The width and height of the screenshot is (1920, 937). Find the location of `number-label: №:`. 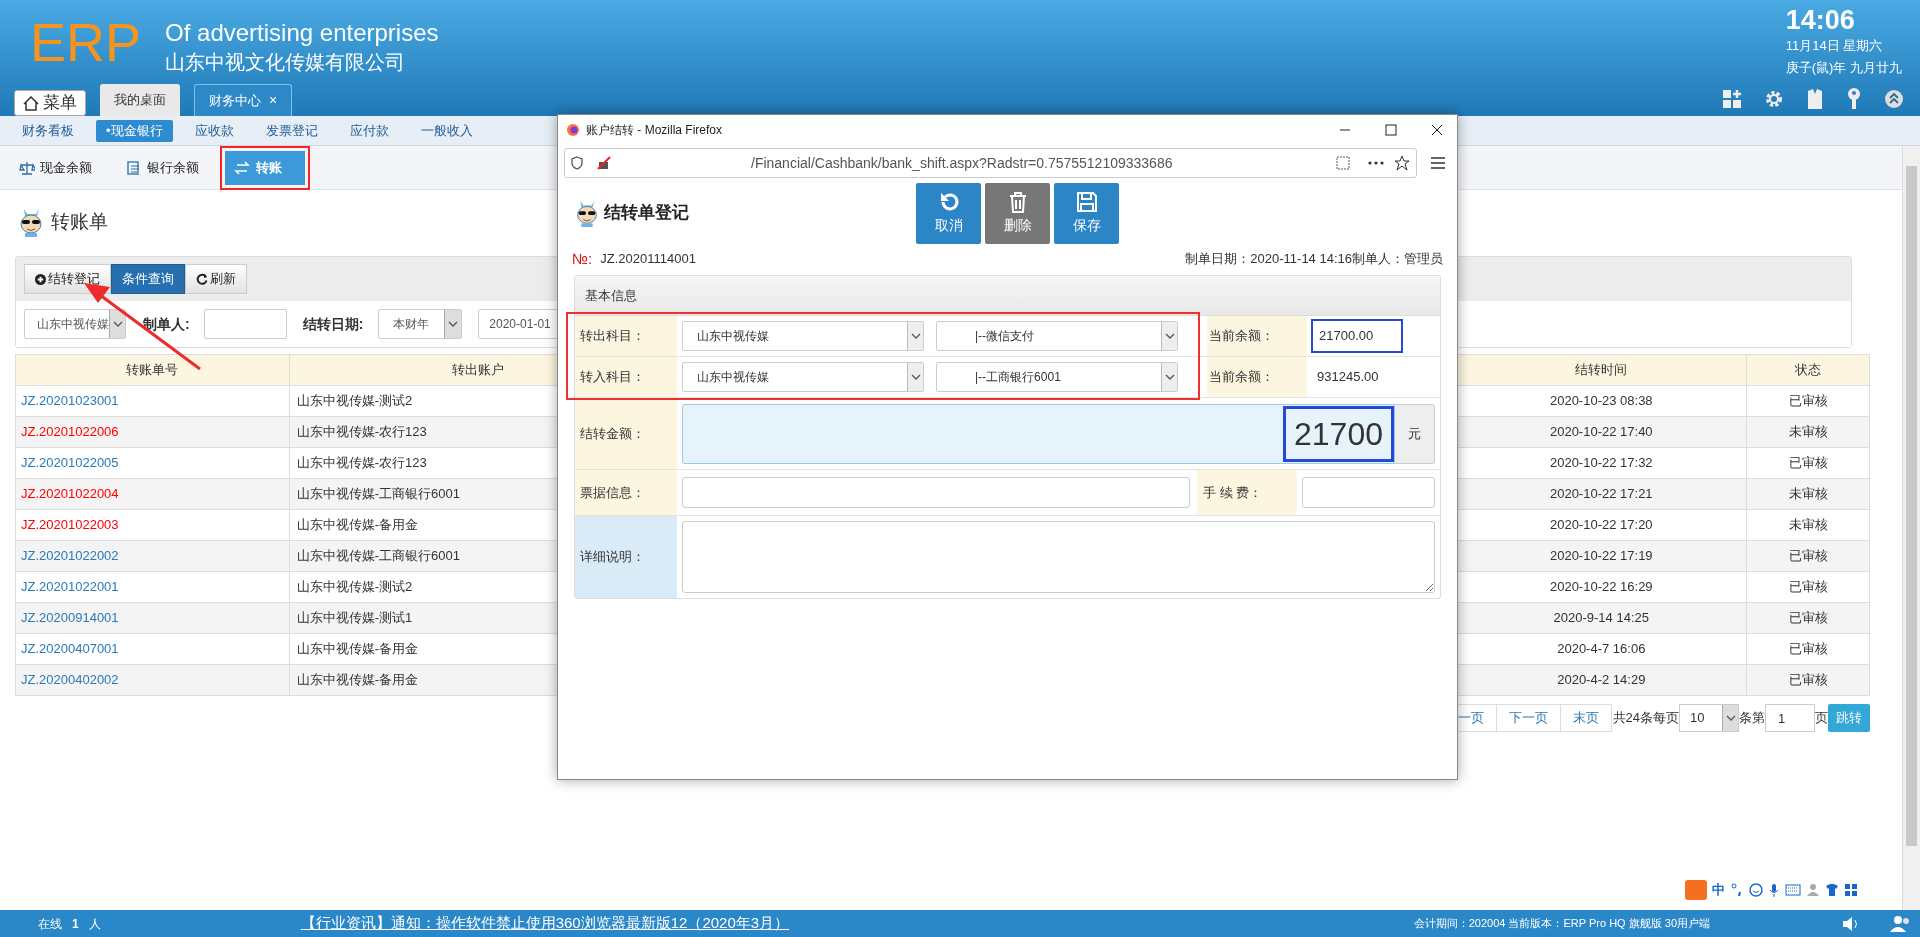

number-label: №: is located at coordinates (582, 258).